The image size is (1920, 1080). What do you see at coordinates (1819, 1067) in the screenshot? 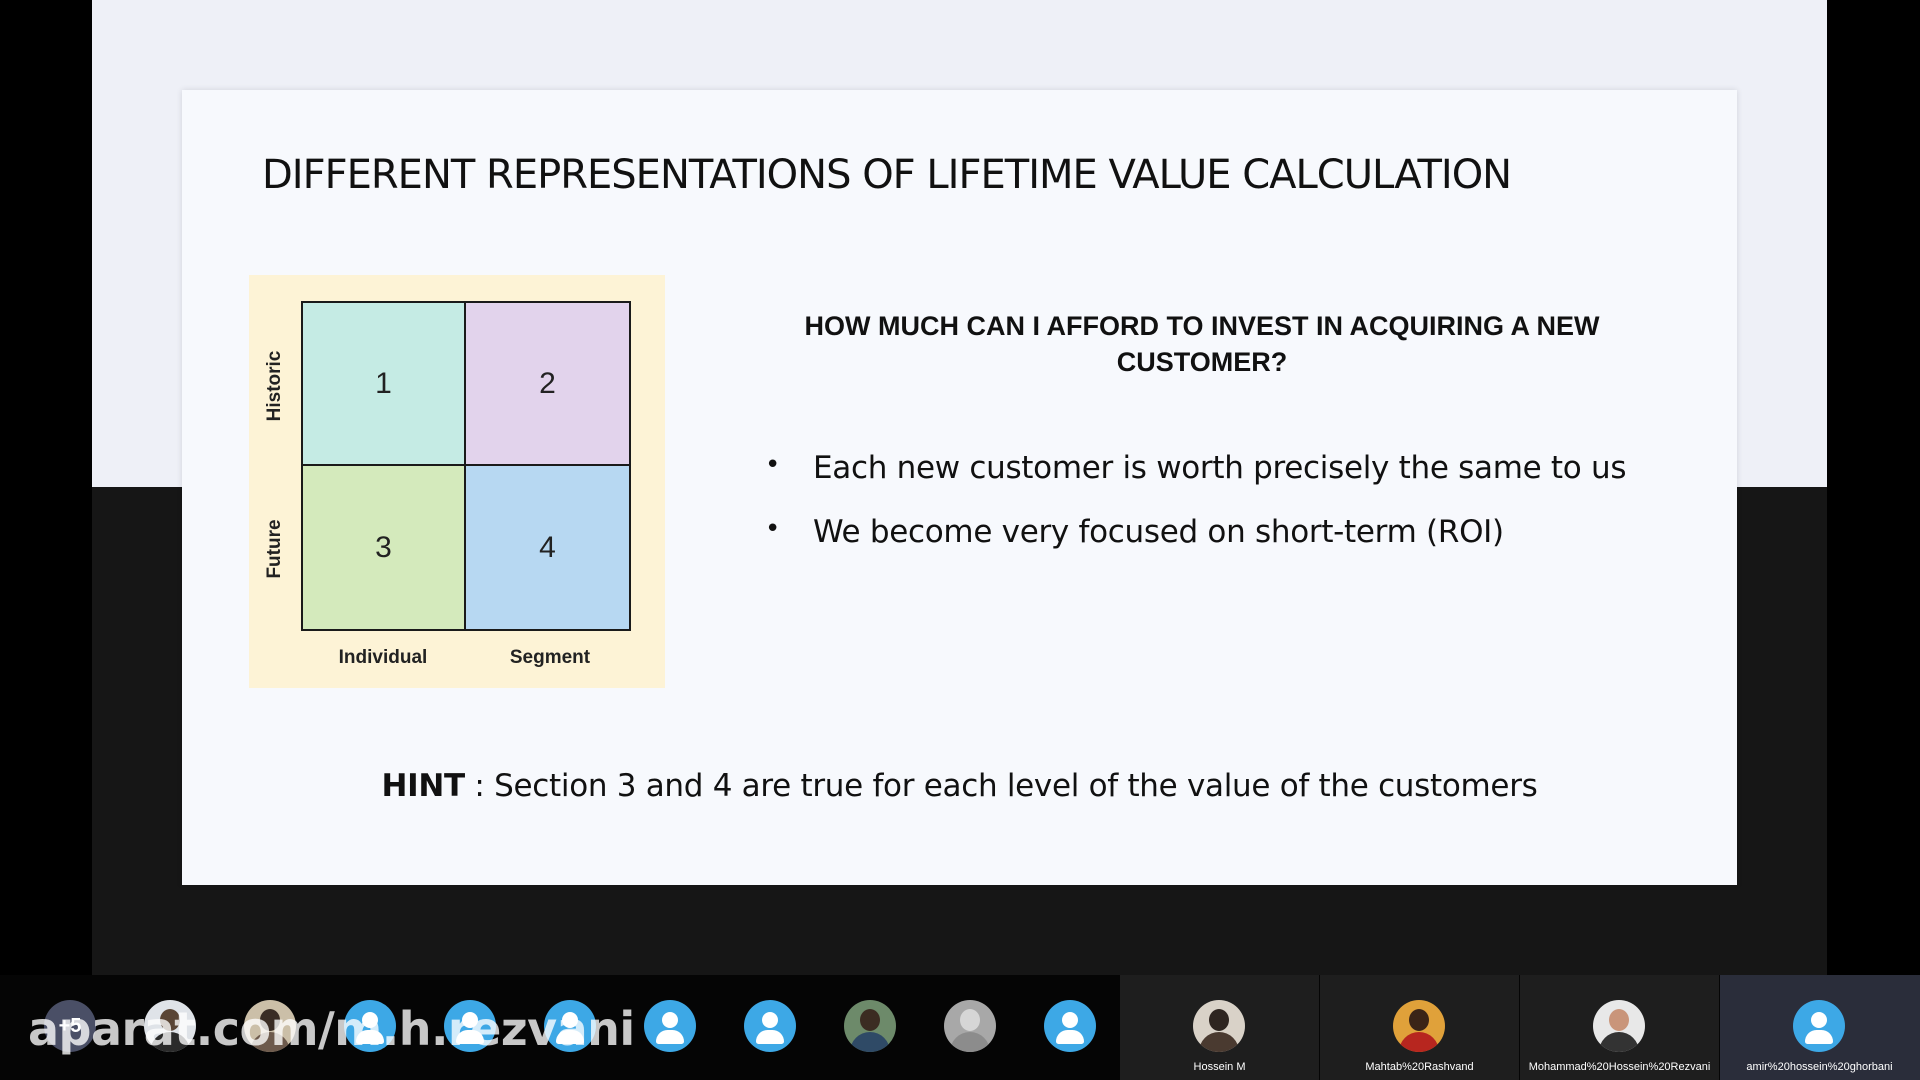
I see `participant-name: amir%20hossein%20ghorbani` at bounding box center [1819, 1067].